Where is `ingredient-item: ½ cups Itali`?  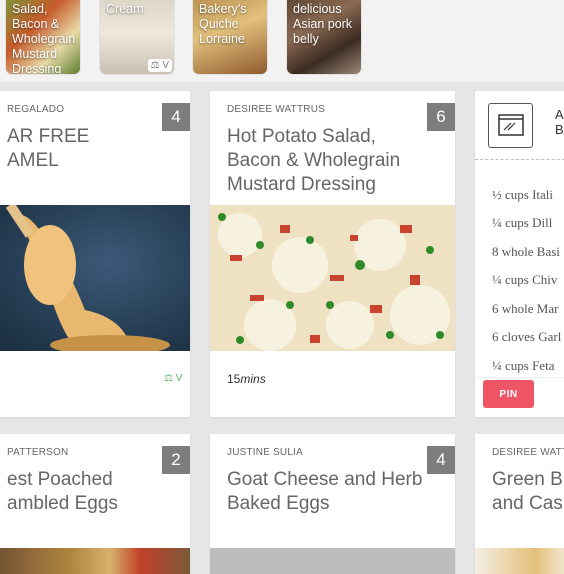
ingredient-item: ½ cups Itali is located at coordinates (523, 194).